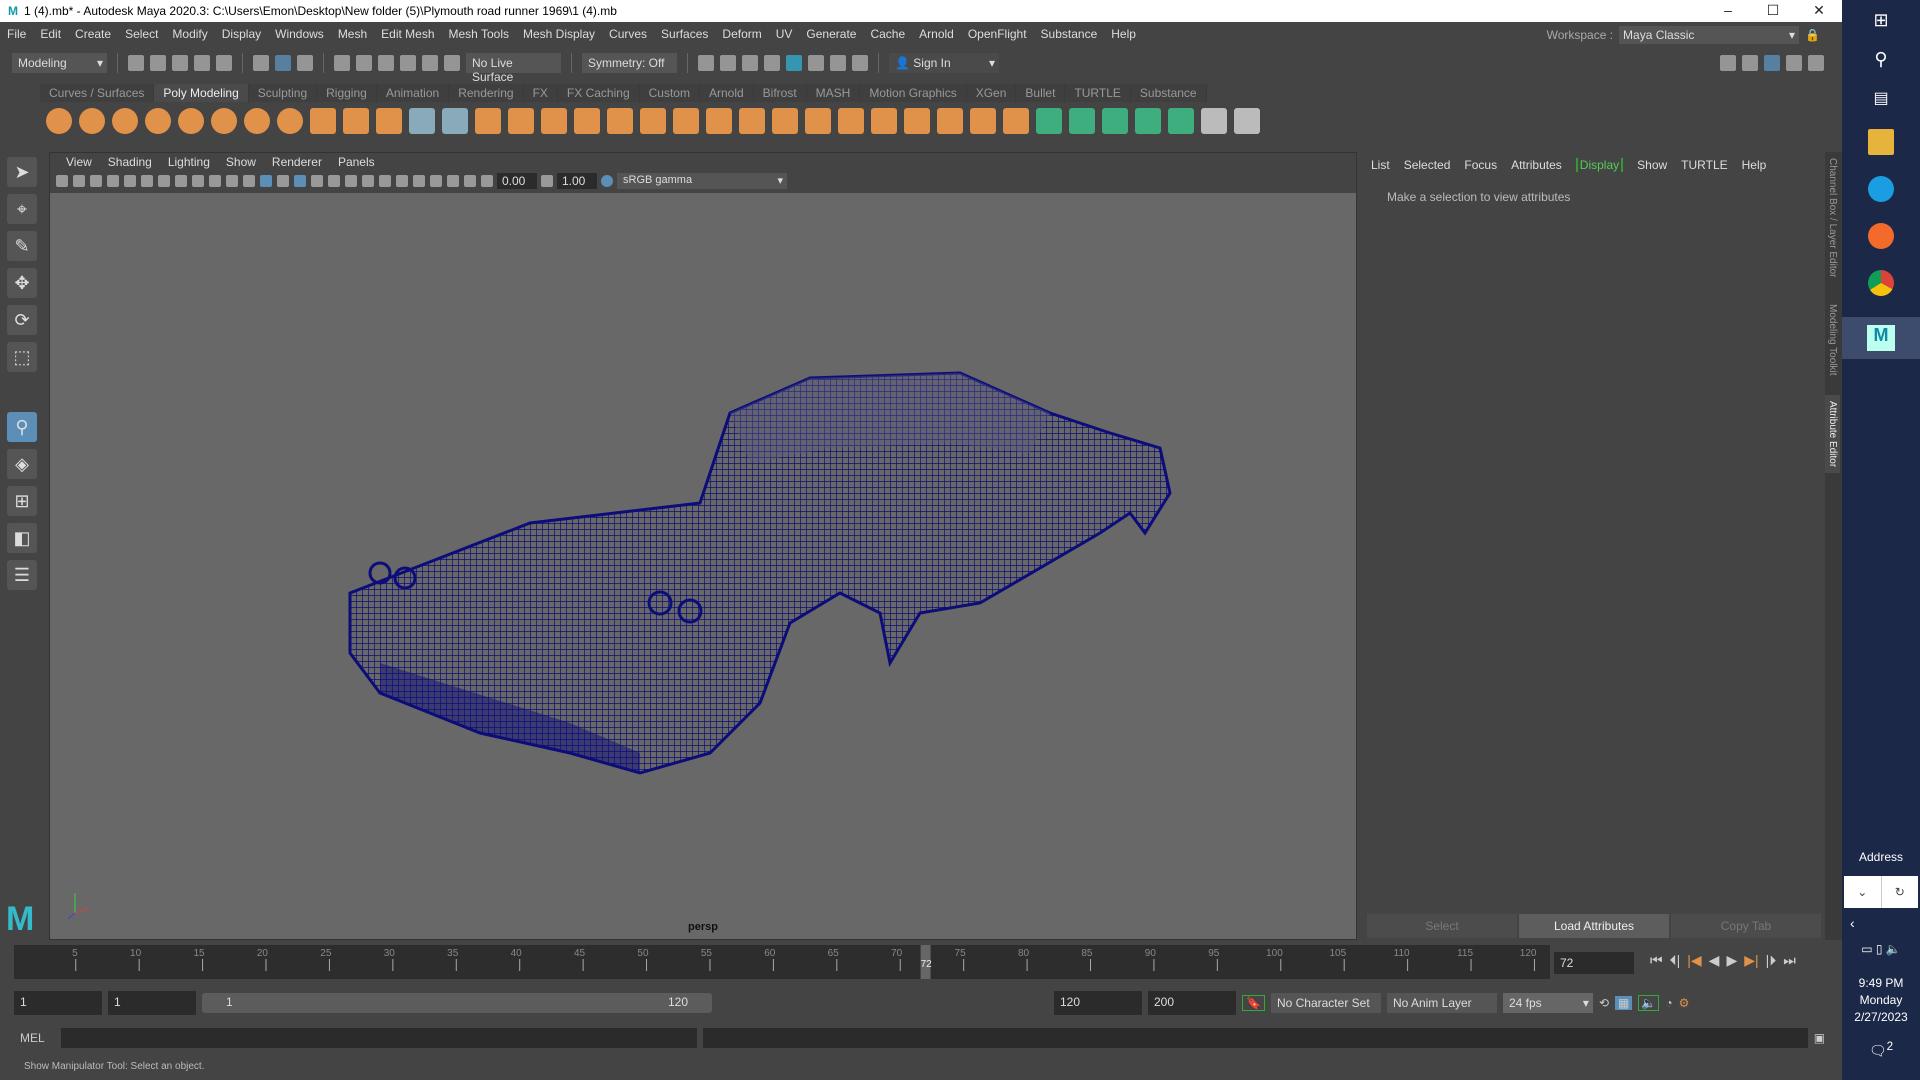  I want to click on load-attributes-button: Load Attributes, so click(1594, 926).